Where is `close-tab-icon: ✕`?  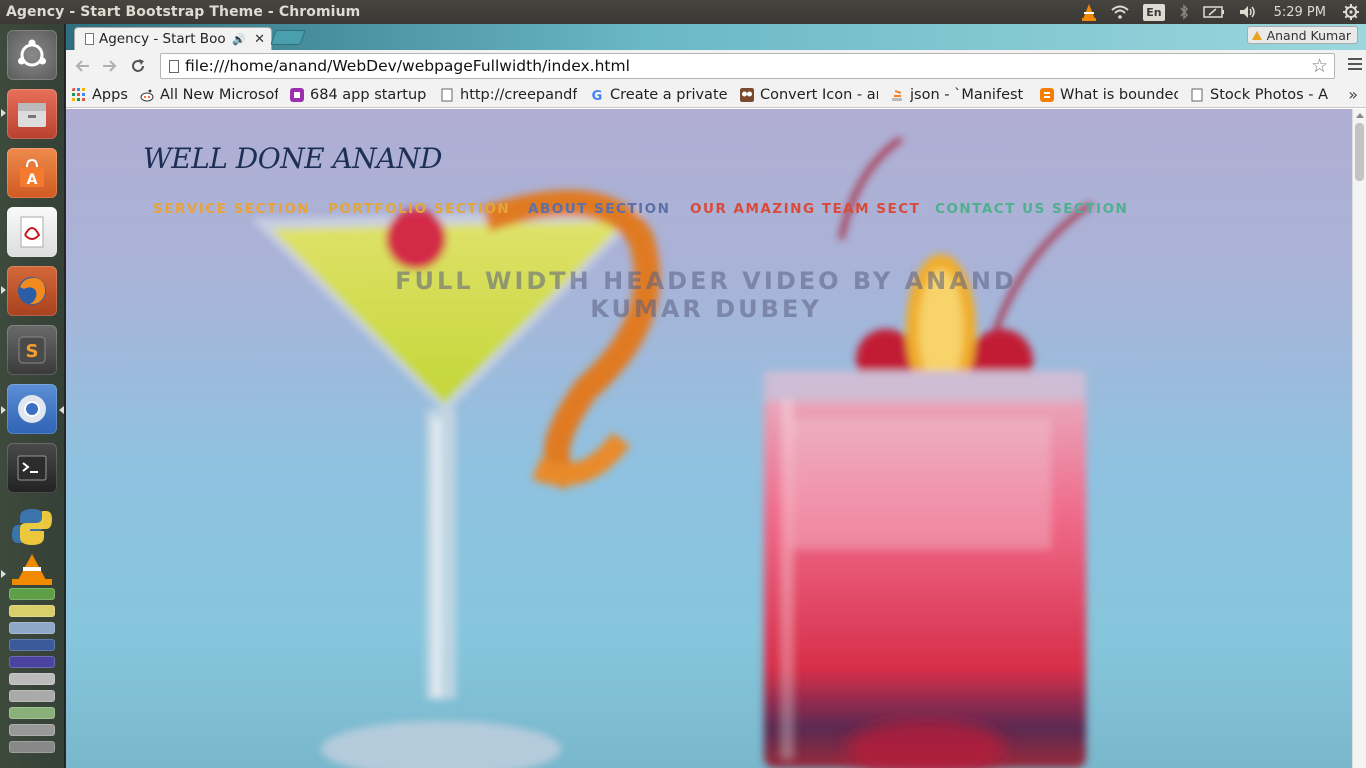 close-tab-icon: ✕ is located at coordinates (259, 39).